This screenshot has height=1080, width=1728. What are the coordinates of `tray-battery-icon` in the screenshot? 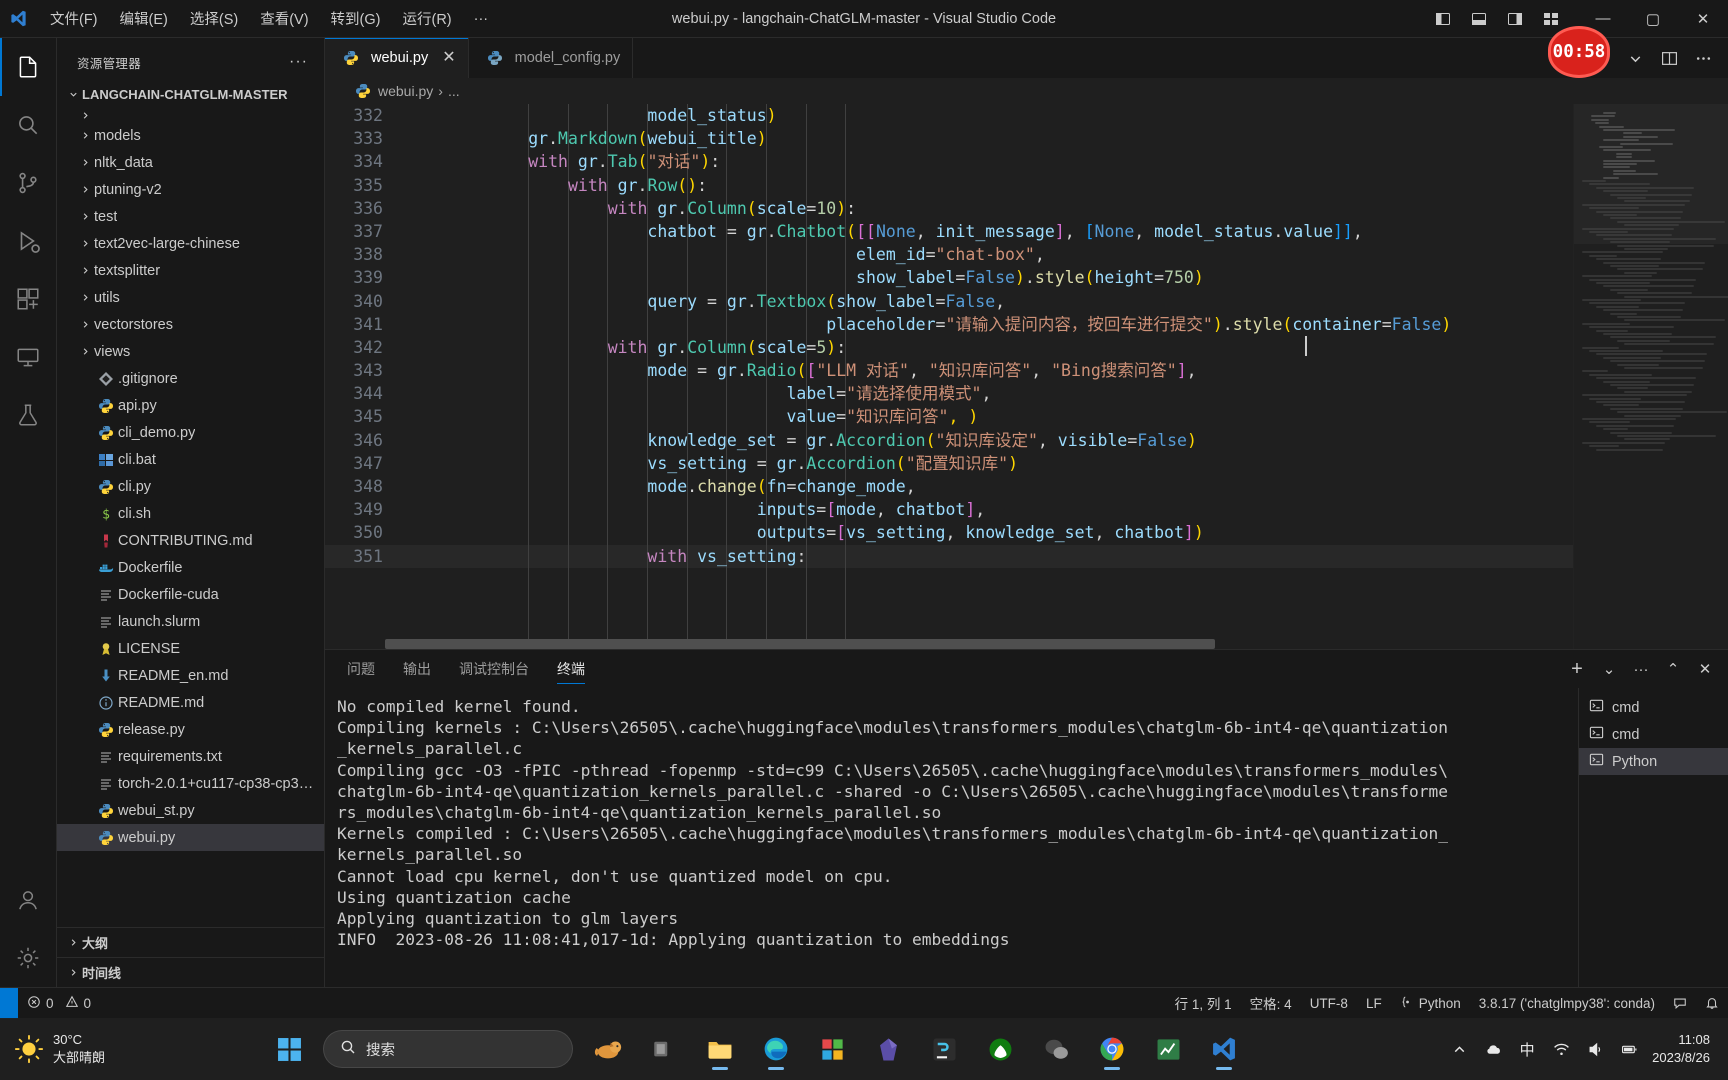 It's located at (1629, 1049).